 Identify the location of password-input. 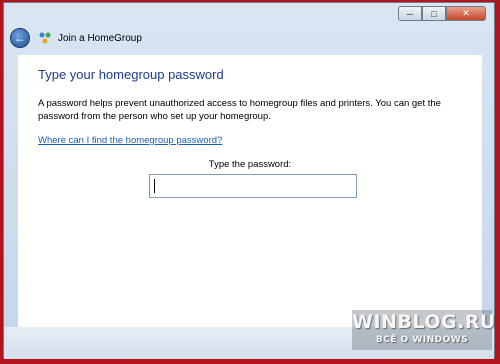
(253, 186).